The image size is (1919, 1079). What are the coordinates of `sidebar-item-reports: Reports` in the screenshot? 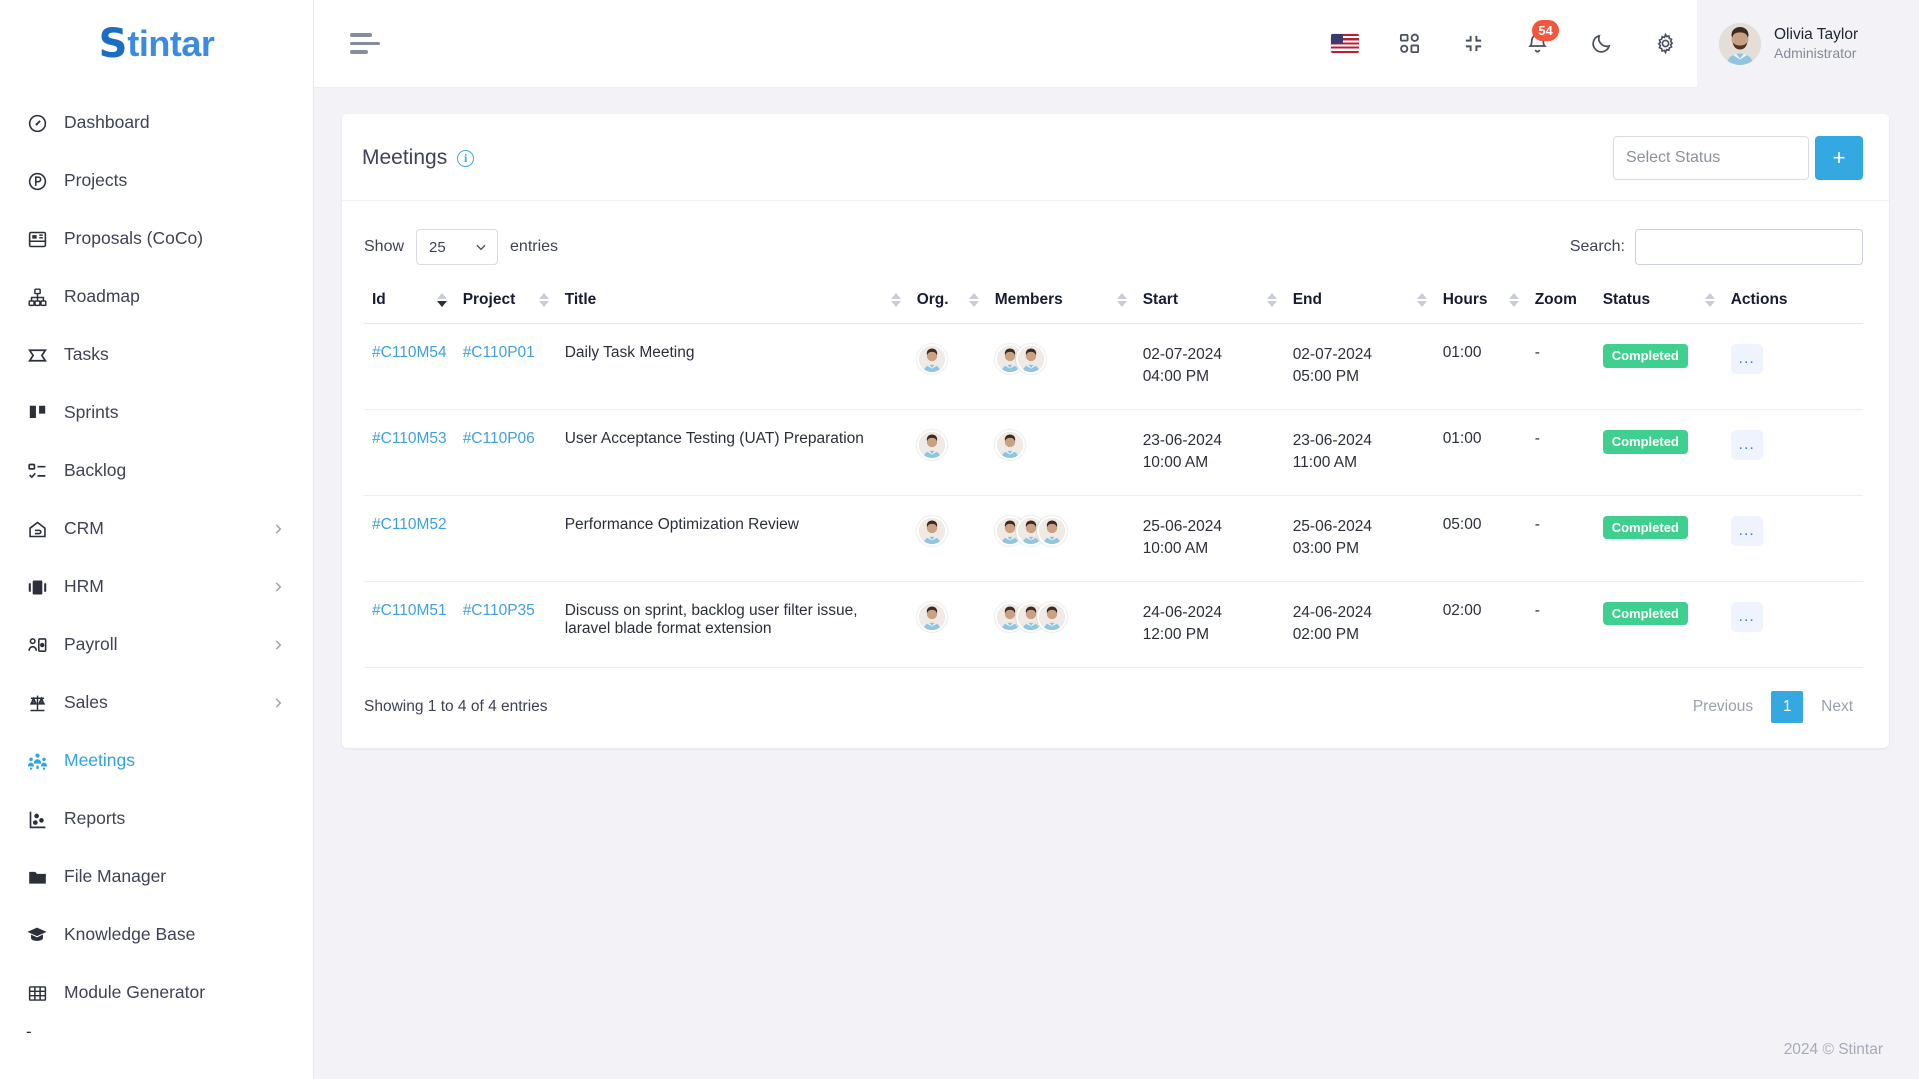 It's located at (156, 819).